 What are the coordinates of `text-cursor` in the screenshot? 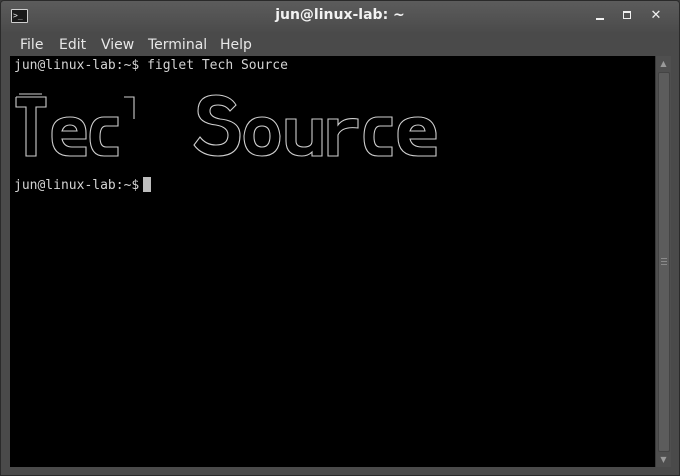 It's located at (147, 184).